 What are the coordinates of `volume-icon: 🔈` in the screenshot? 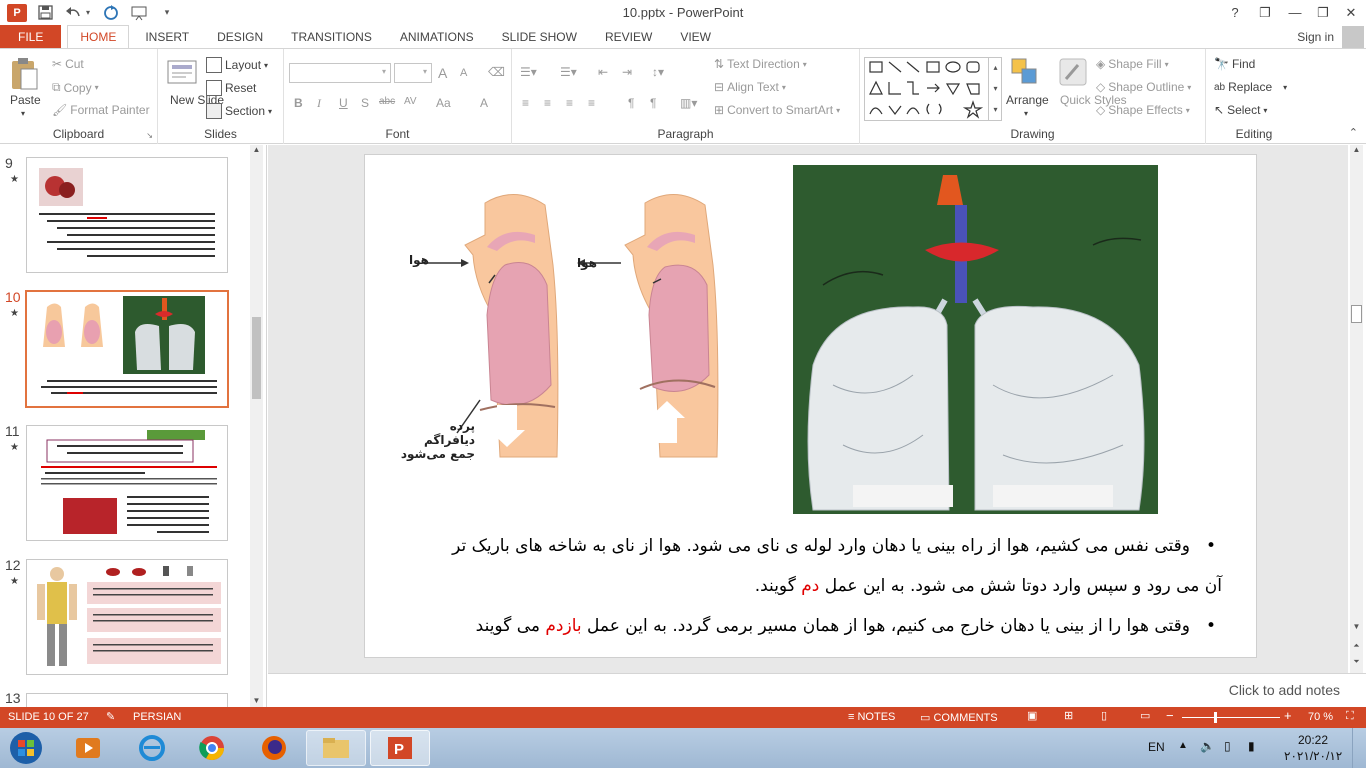 It's located at (1207, 746).